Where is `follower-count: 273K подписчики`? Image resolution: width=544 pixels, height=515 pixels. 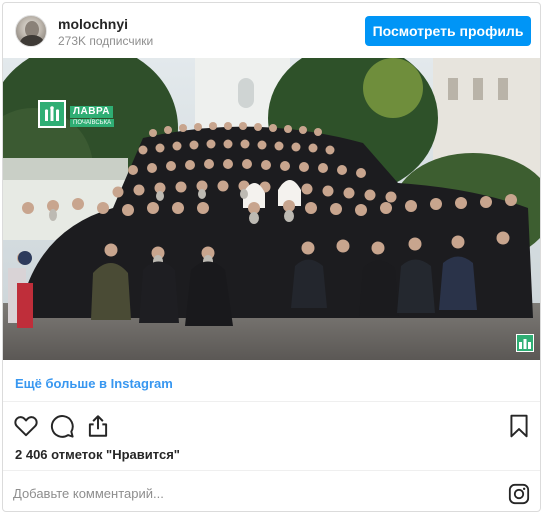 follower-count: 273K подписчики is located at coordinates (106, 41).